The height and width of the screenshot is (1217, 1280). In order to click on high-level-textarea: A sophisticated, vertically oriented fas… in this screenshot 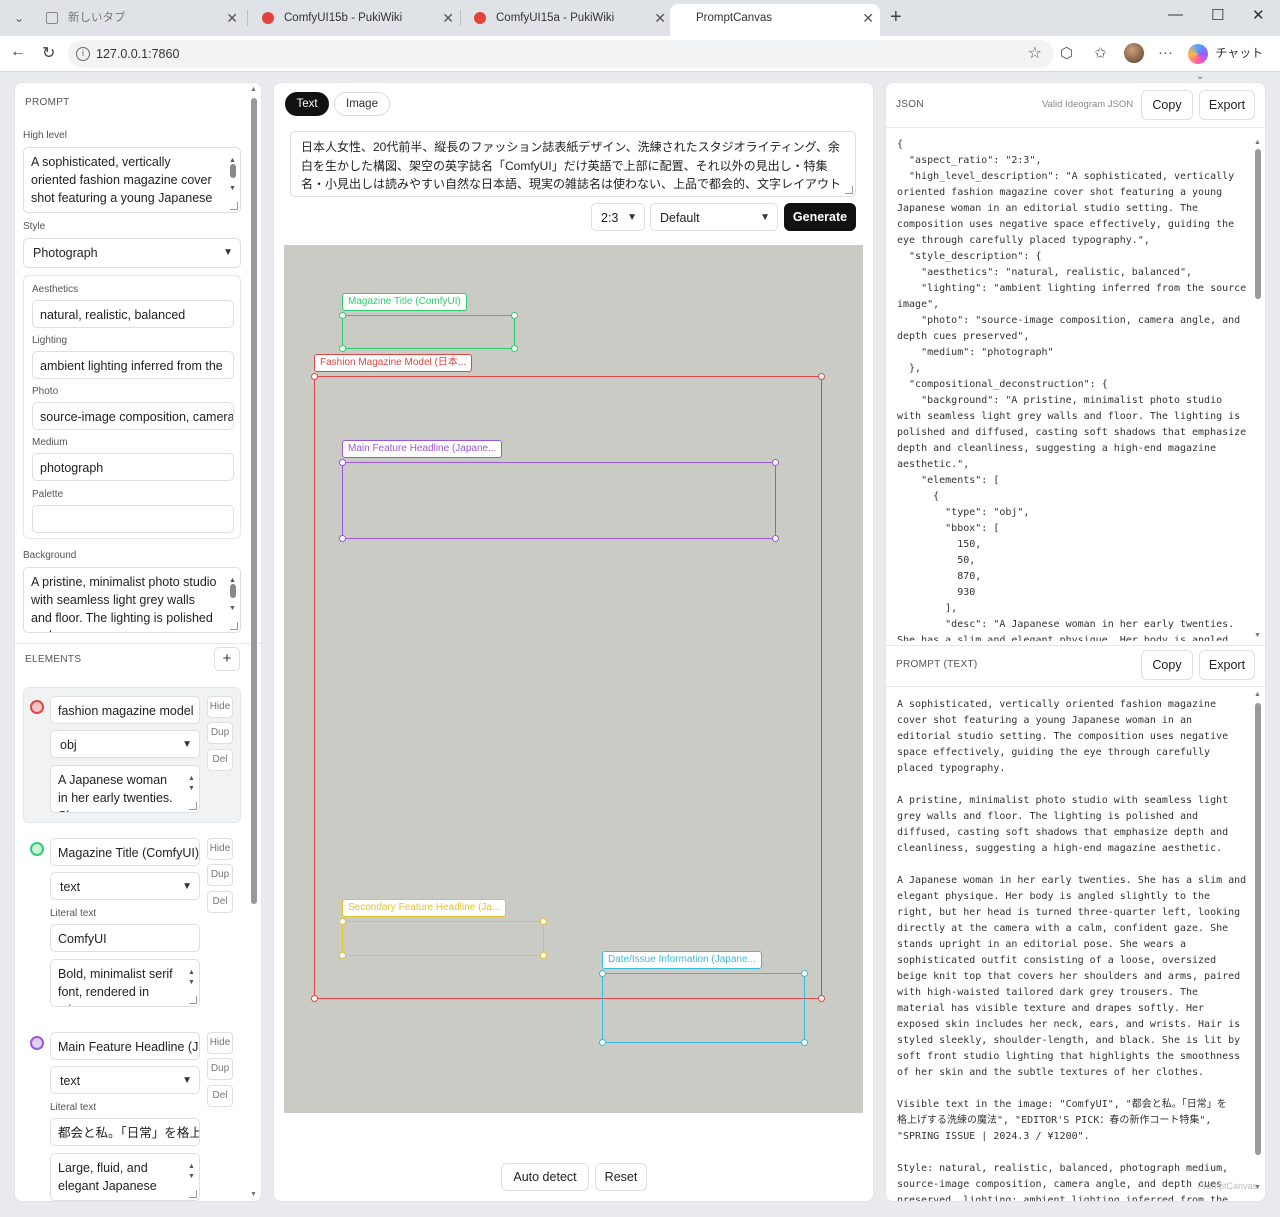, I will do `click(132, 180)`.